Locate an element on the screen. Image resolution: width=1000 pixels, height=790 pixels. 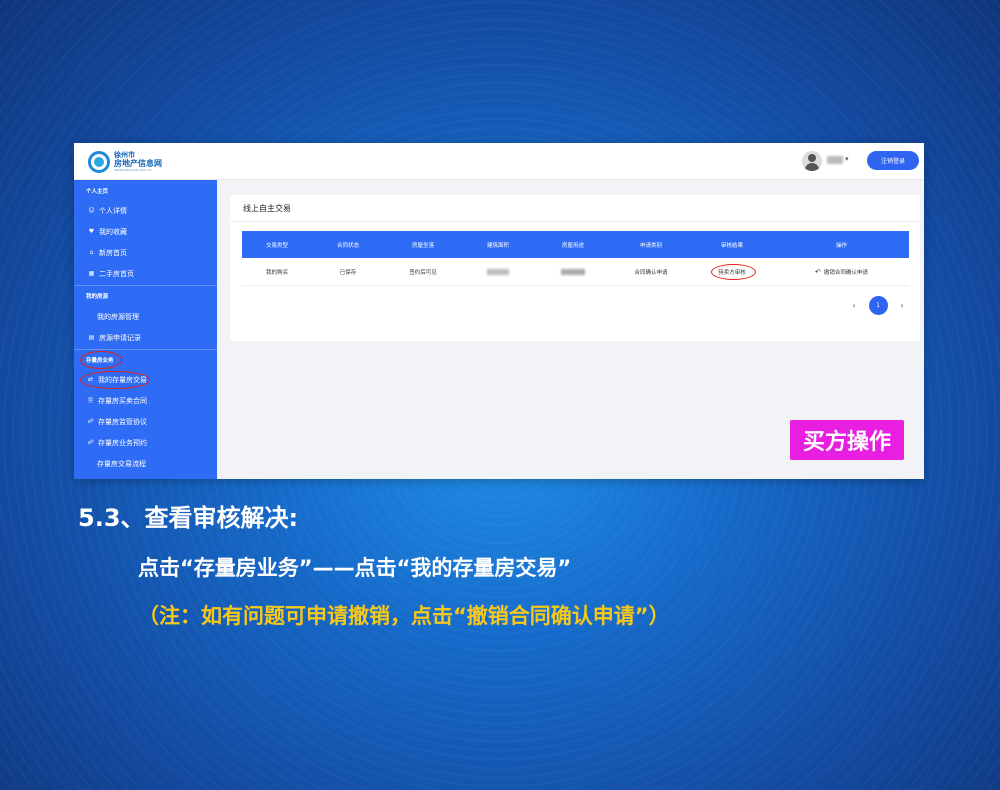
sidebar-item-listing-manage: 我的房源管理 is located at coordinates (145, 316).